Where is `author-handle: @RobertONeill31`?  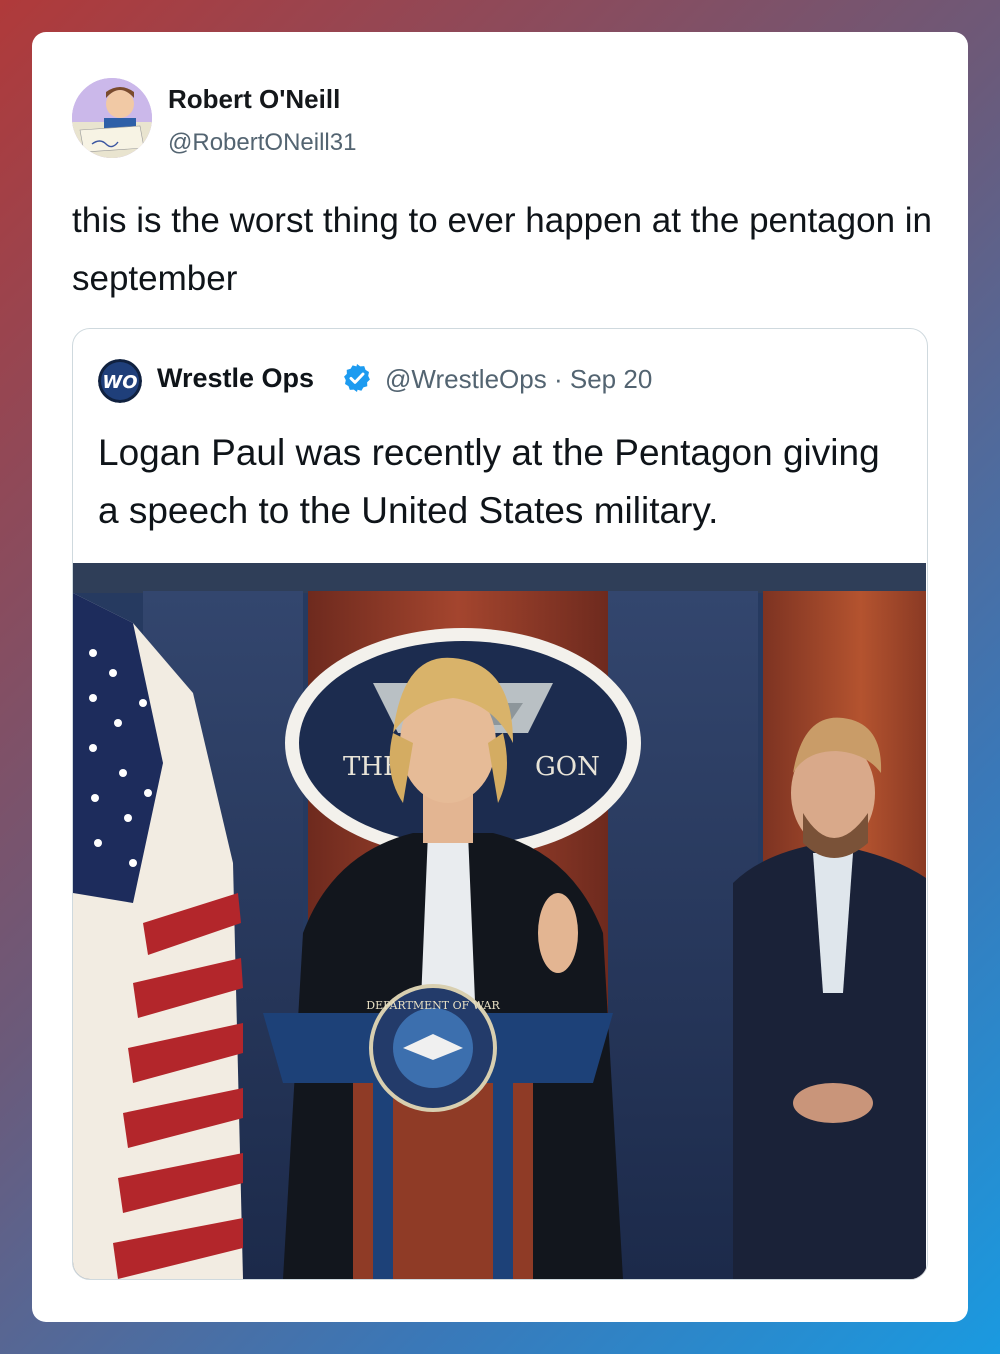
author-handle: @RobertONeill31 is located at coordinates (262, 143).